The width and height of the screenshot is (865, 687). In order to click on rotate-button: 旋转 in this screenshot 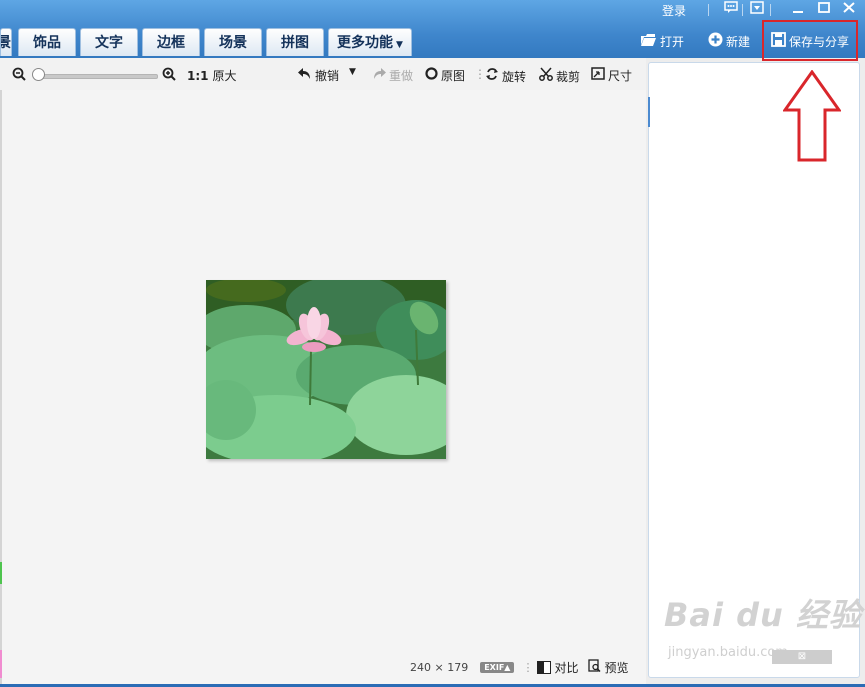, I will do `click(505, 76)`.